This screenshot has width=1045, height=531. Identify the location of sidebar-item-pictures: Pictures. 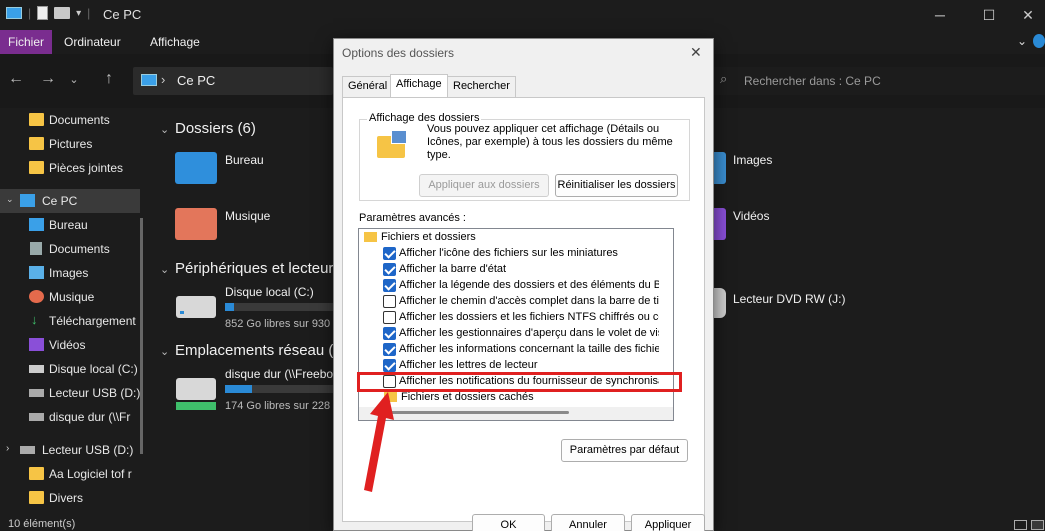
(70, 144).